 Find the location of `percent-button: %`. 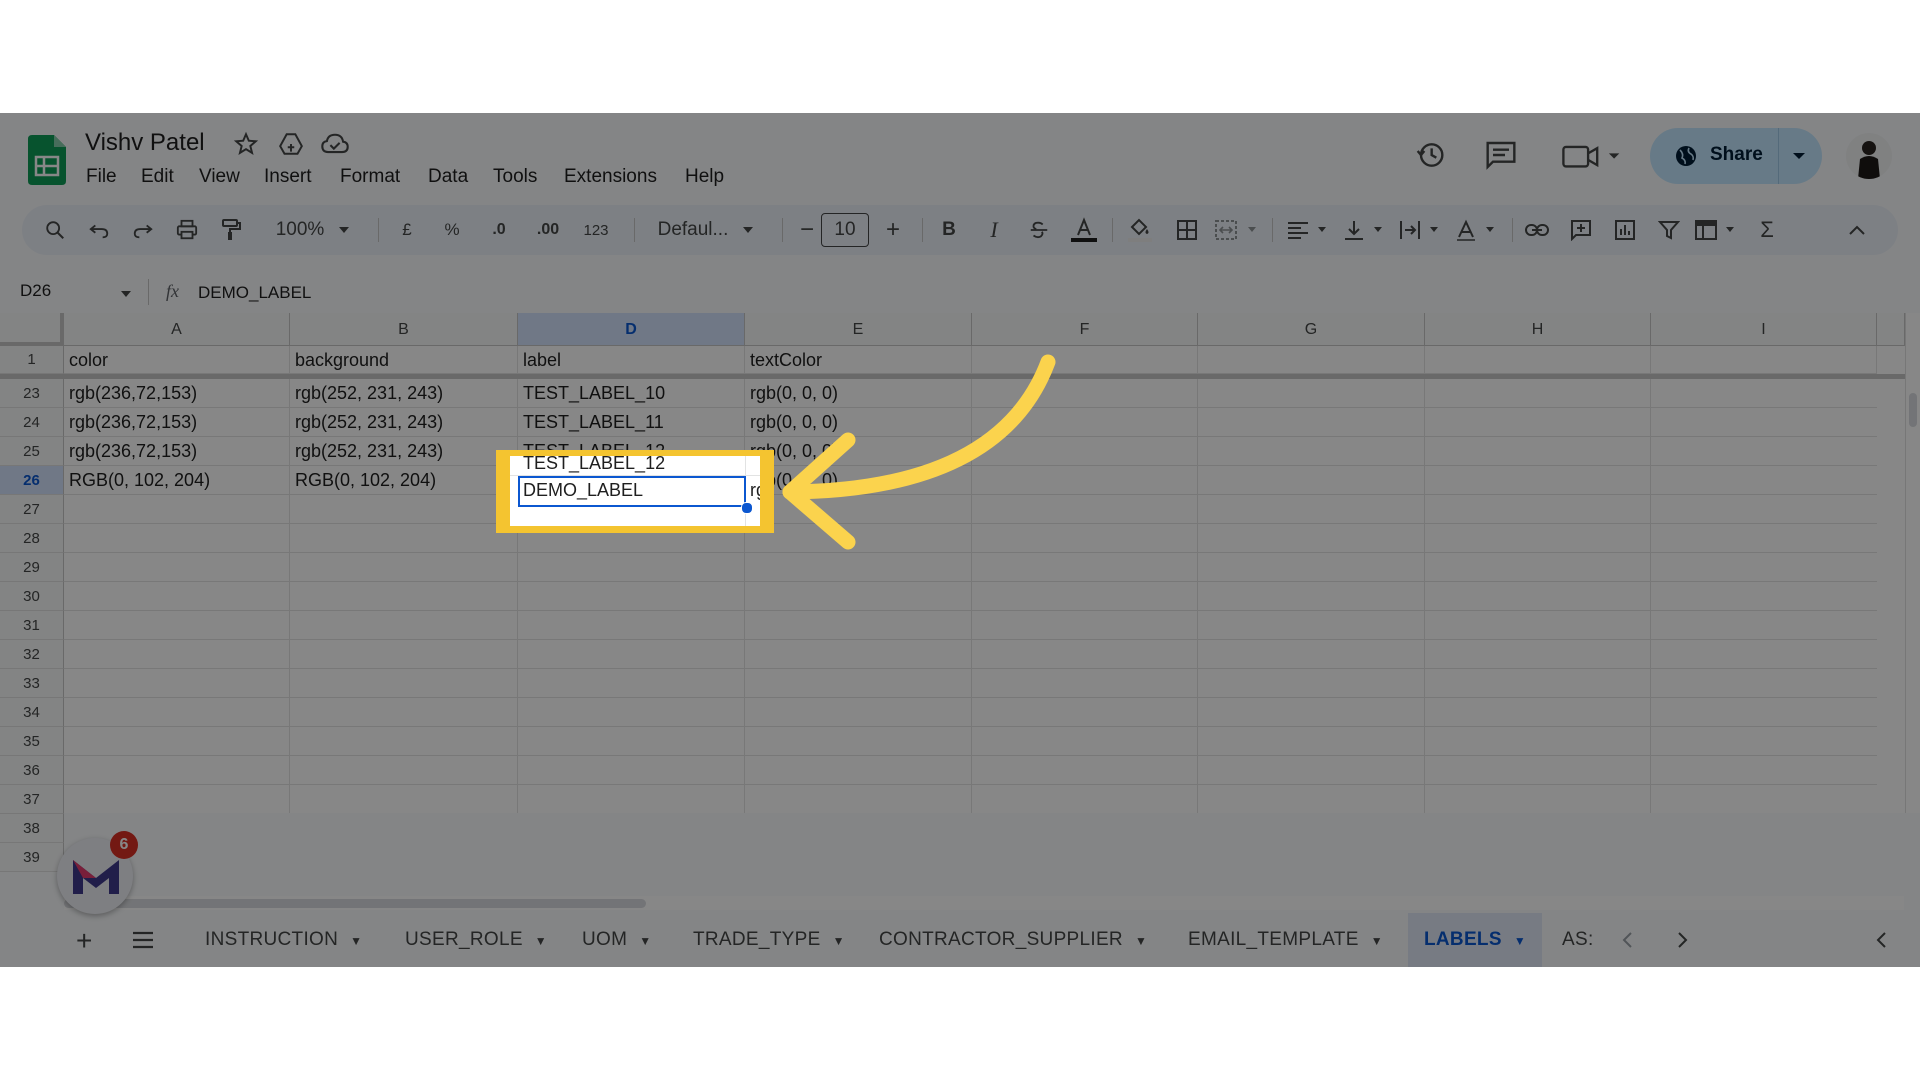

percent-button: % is located at coordinates (452, 230).